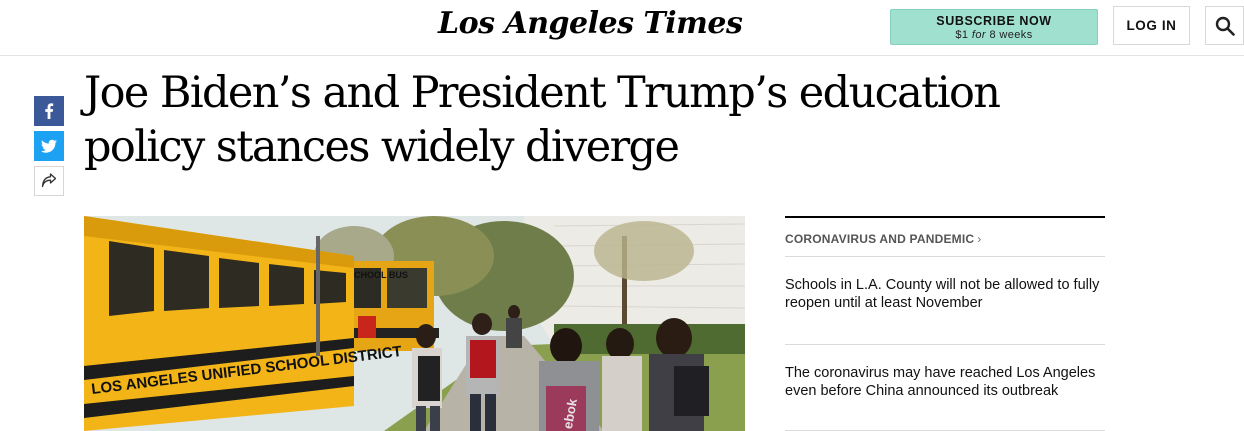 The width and height of the screenshot is (1244, 431). What do you see at coordinates (994, 21) in the screenshot?
I see `subscribe-label: SUBSCRIBE NOW` at bounding box center [994, 21].